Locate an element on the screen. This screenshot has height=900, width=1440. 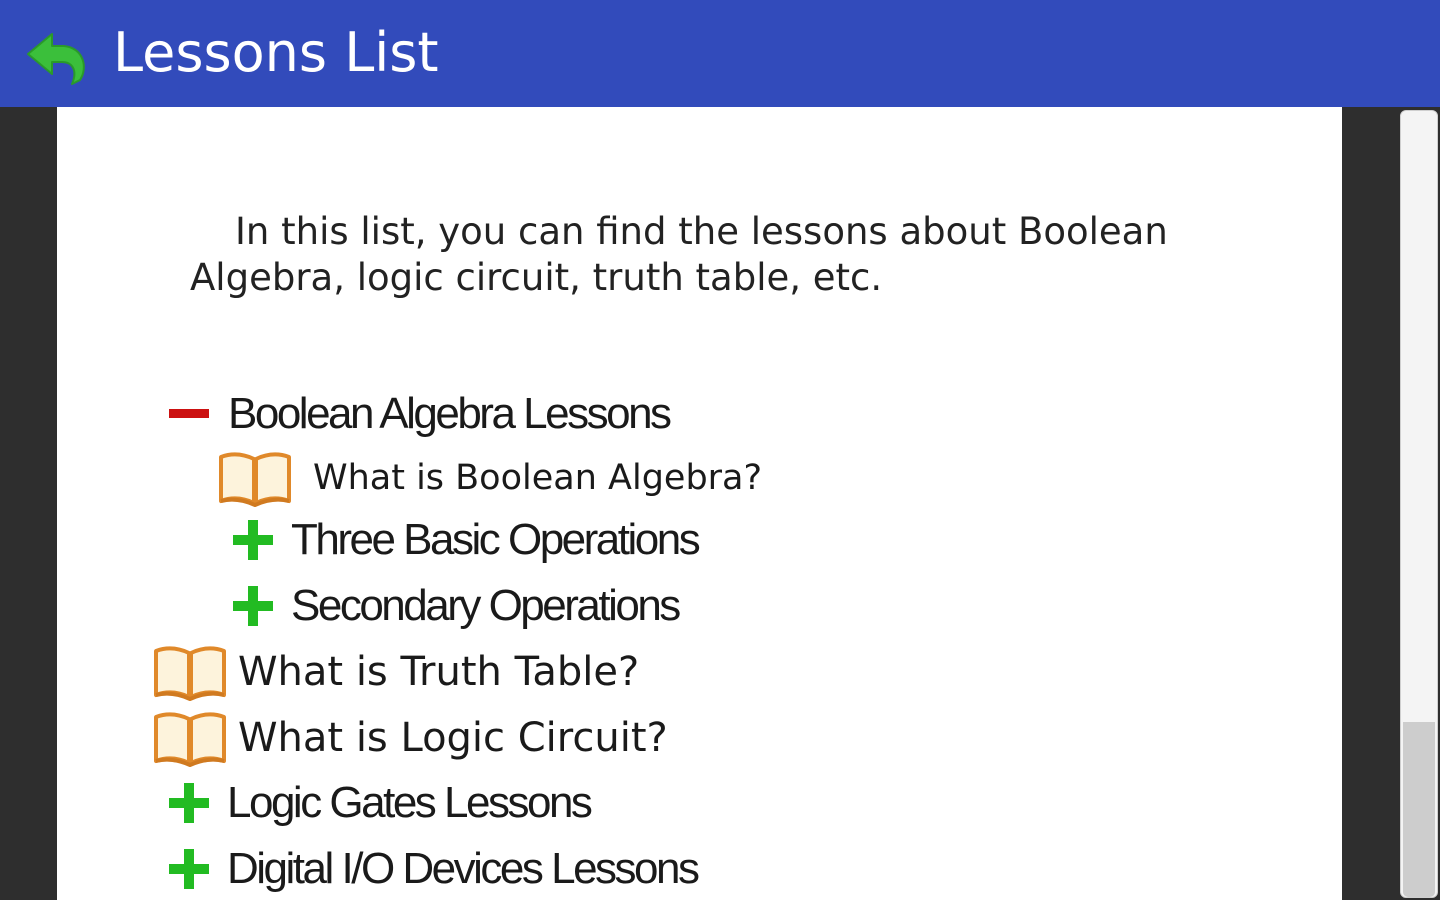
tree-item-boolean-algebra-lessons: Boolean Algebra Lessons is located at coordinates (420, 414).